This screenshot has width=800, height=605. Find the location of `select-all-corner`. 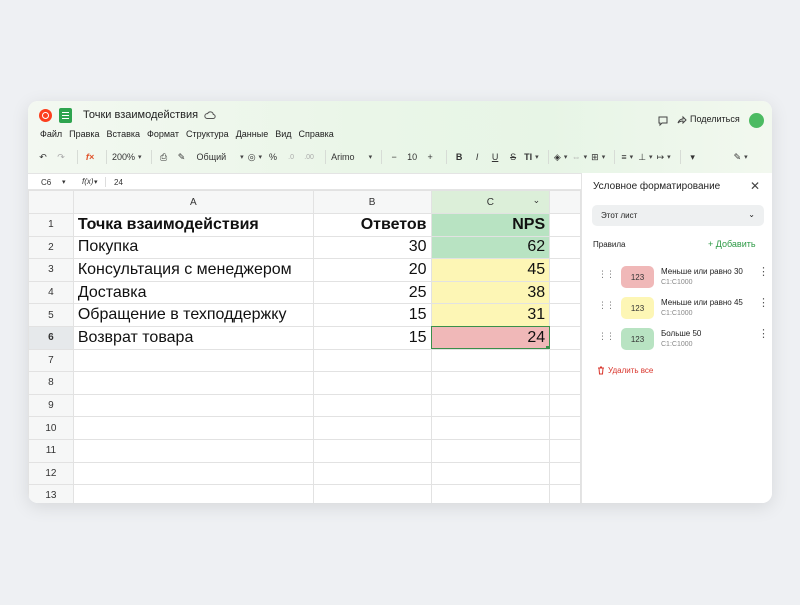

select-all-corner is located at coordinates (51, 202).